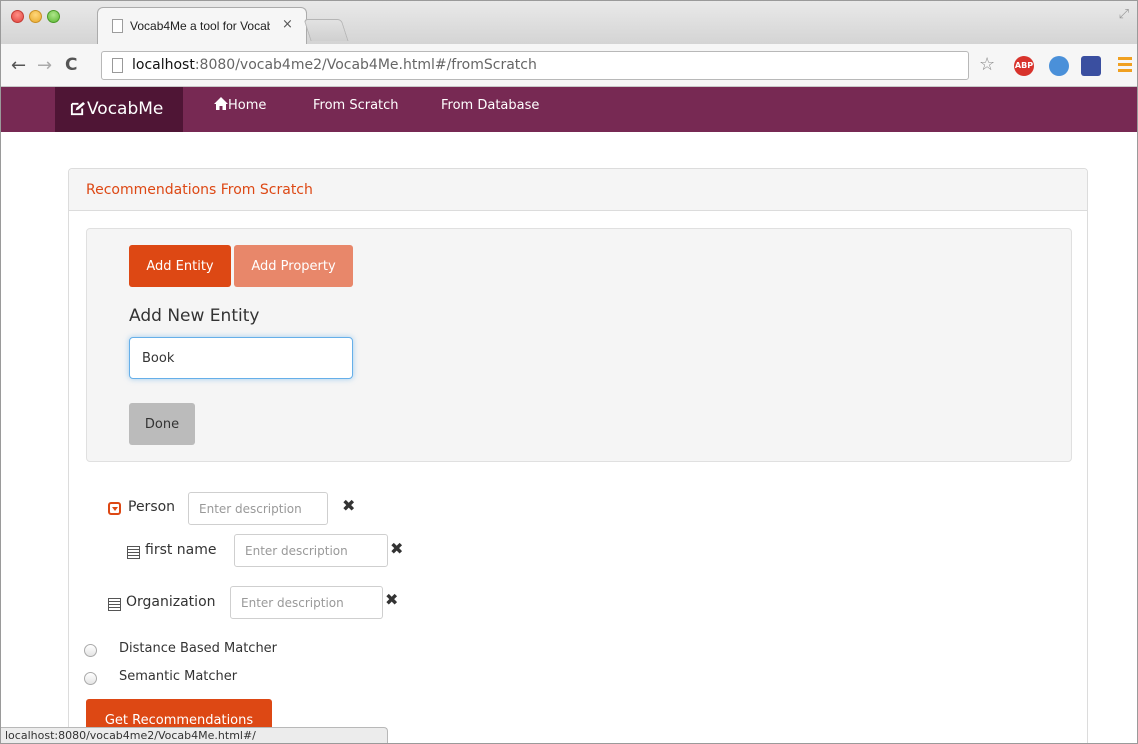 This screenshot has height=744, width=1138. What do you see at coordinates (348, 505) in the screenshot?
I see `remove-person-icon: ✖` at bounding box center [348, 505].